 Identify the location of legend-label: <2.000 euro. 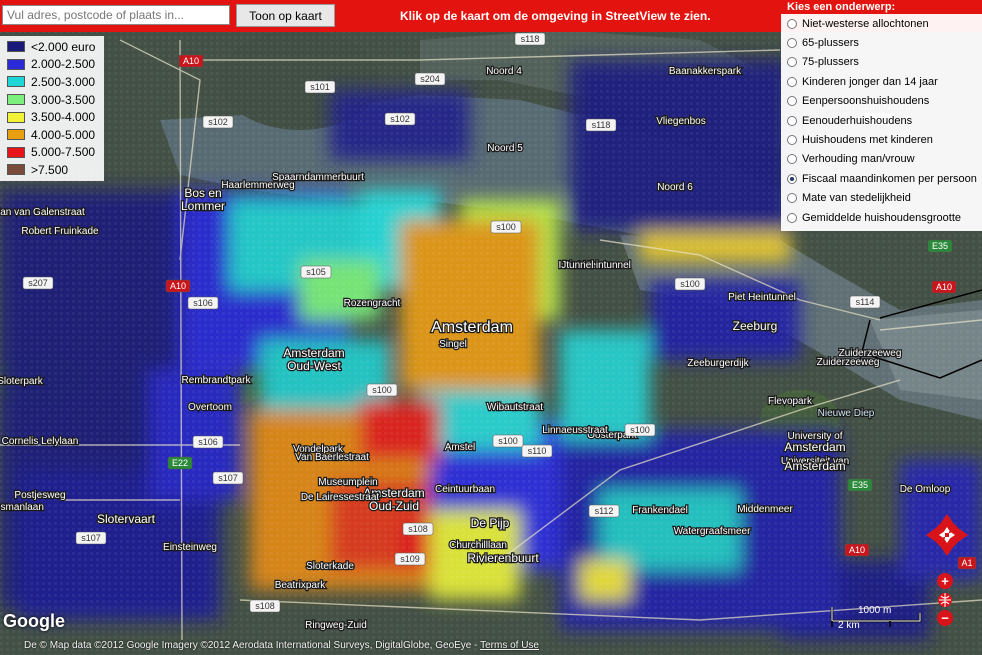
(63, 46).